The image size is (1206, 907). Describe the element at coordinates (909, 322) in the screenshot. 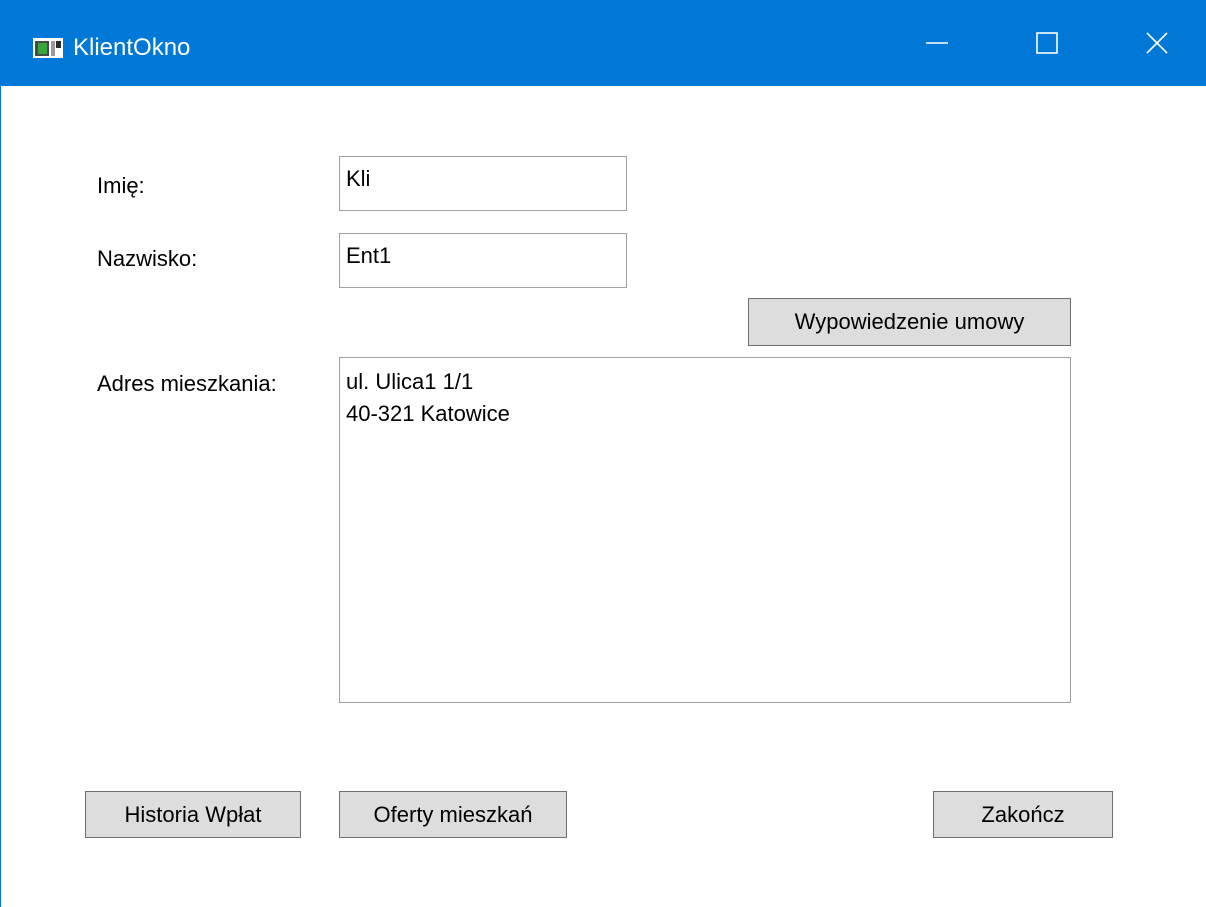

I see `terminate-contract-button: Wypowiedzenie umowy` at that location.